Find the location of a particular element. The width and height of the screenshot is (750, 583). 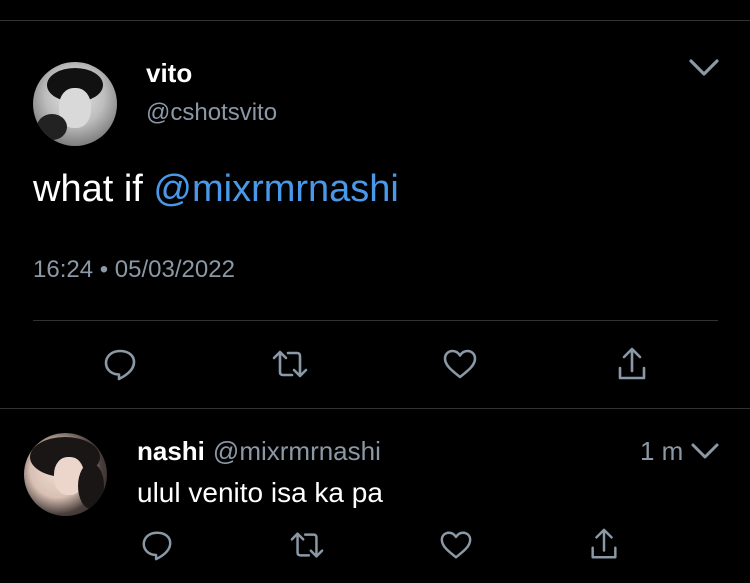

author-handle: @cshotsvito is located at coordinates (211, 113).